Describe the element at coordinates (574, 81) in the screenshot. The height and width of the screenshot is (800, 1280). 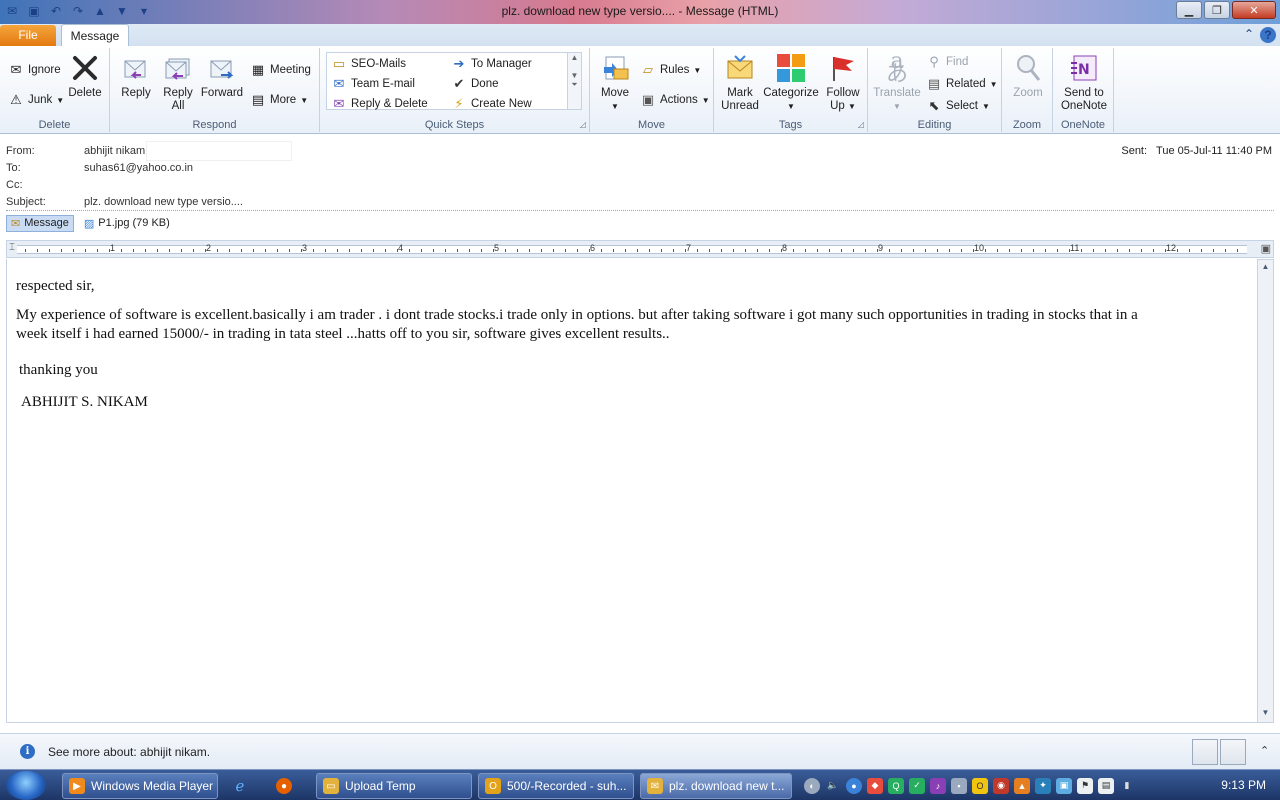
I see `quick-steps-scroll: ▲ ▼ ⏷` at that location.